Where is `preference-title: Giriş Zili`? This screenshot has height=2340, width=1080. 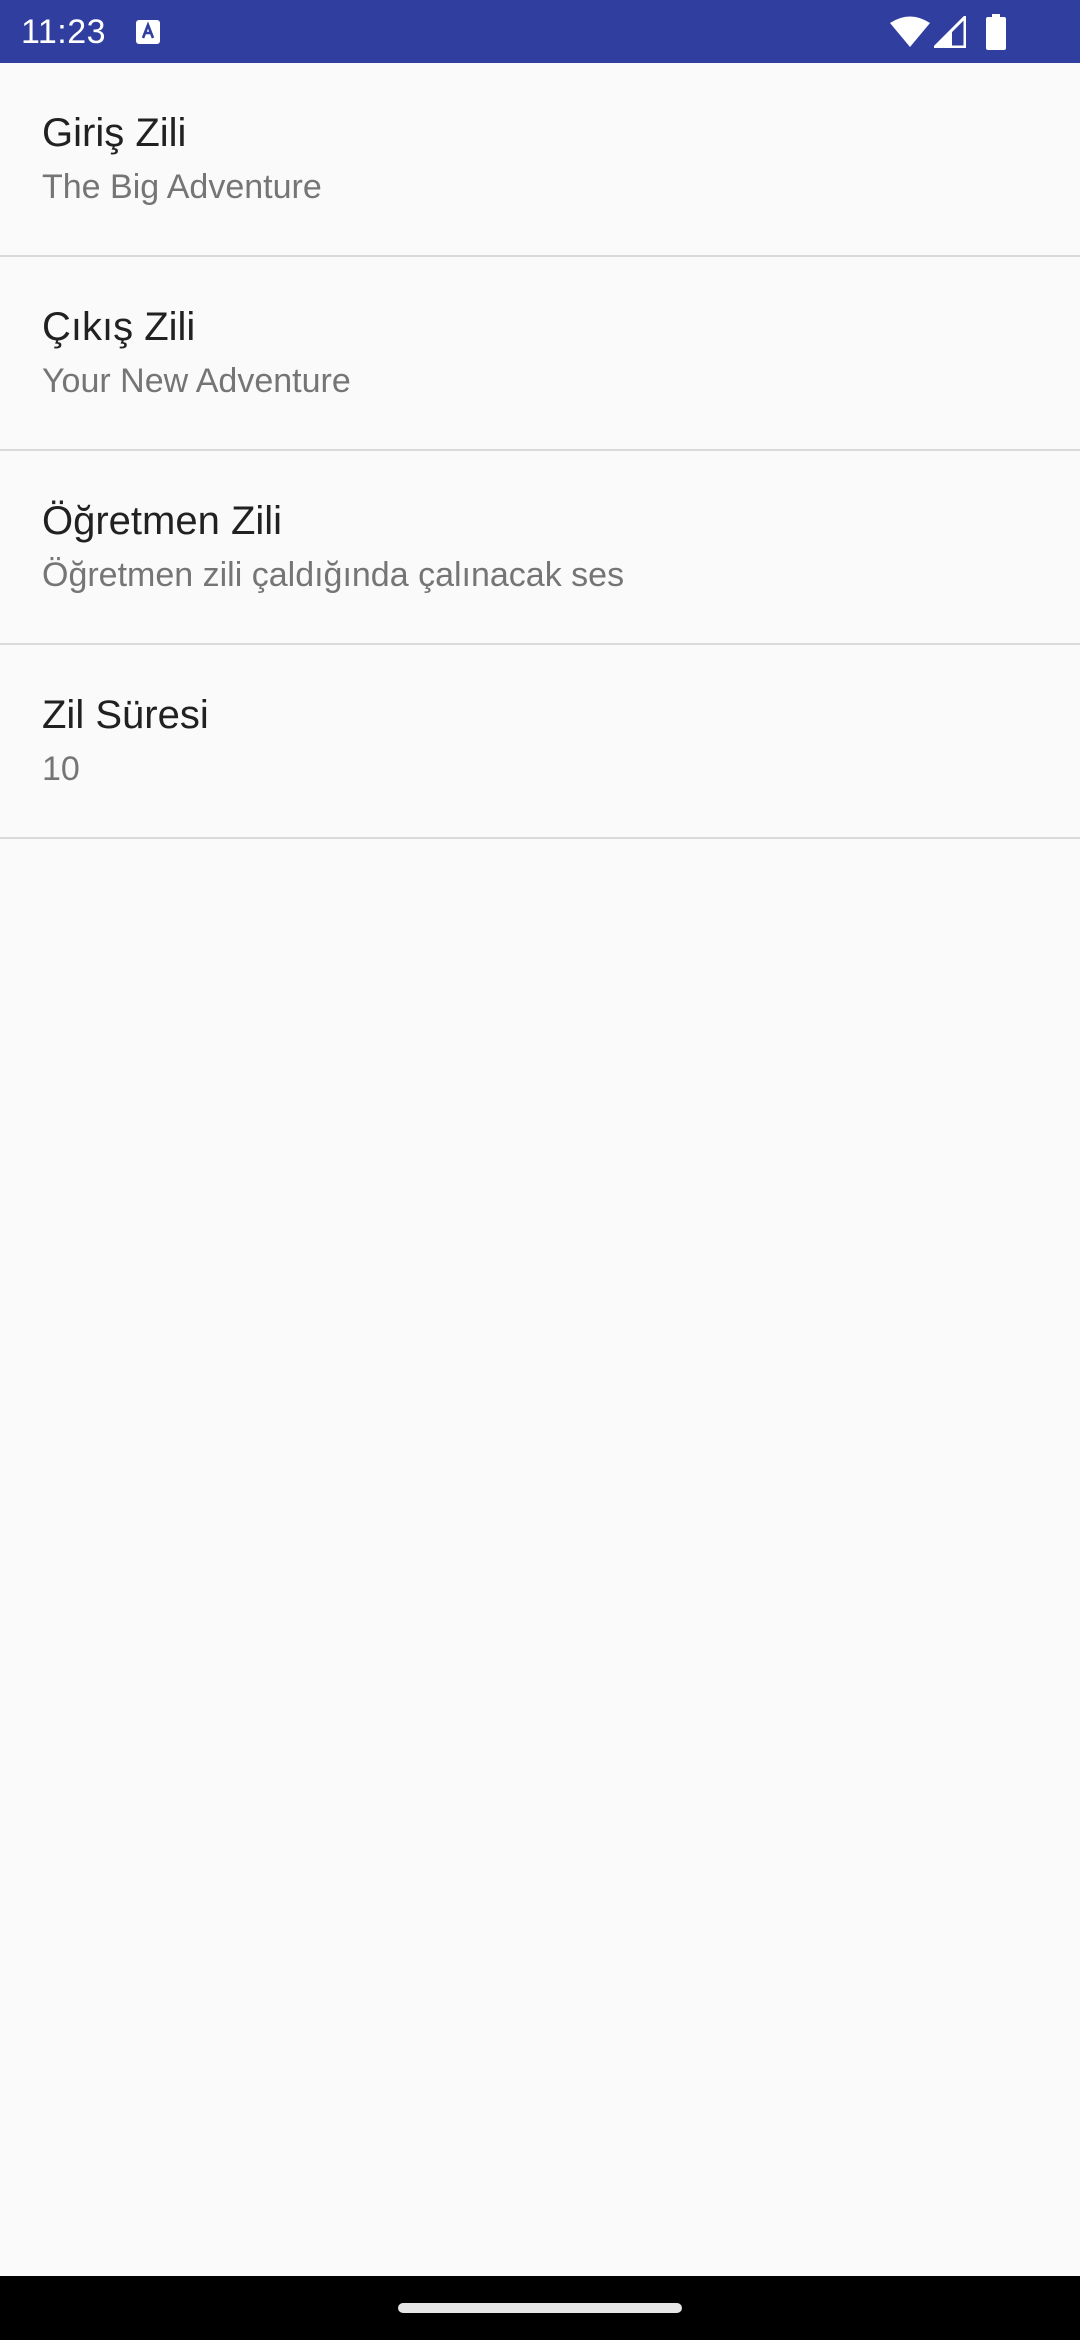 preference-title: Giriş Zili is located at coordinates (114, 133).